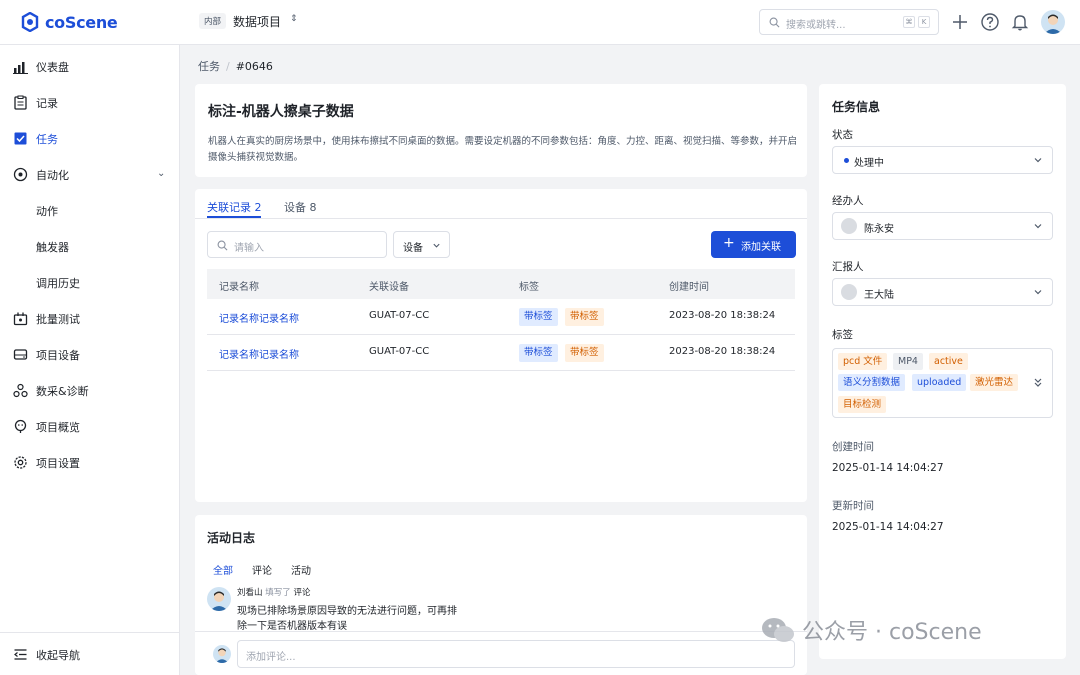 Image resolution: width=1080 pixels, height=675 pixels. I want to click on sidebar-item-overview: 项目概览, so click(90, 426).